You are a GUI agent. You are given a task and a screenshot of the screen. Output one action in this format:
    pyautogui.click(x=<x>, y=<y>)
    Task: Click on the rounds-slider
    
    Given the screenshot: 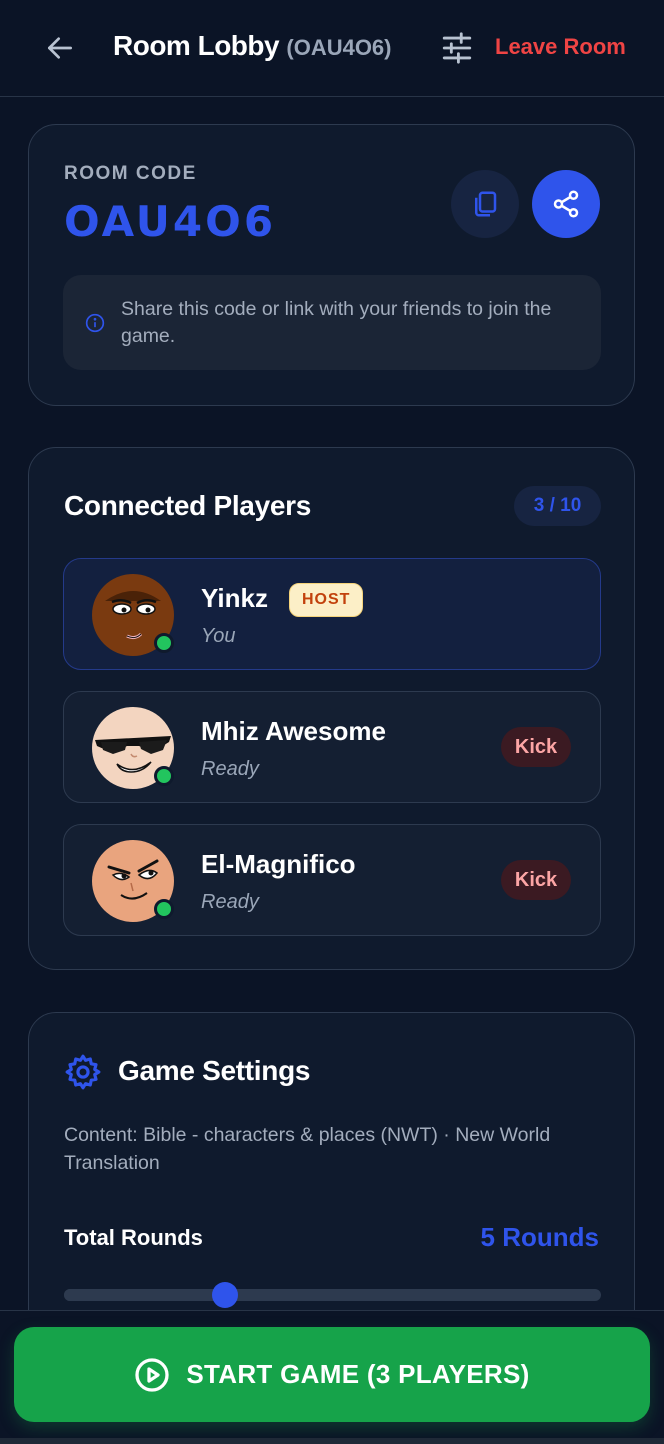 What is the action you would take?
    pyautogui.click(x=332, y=1295)
    